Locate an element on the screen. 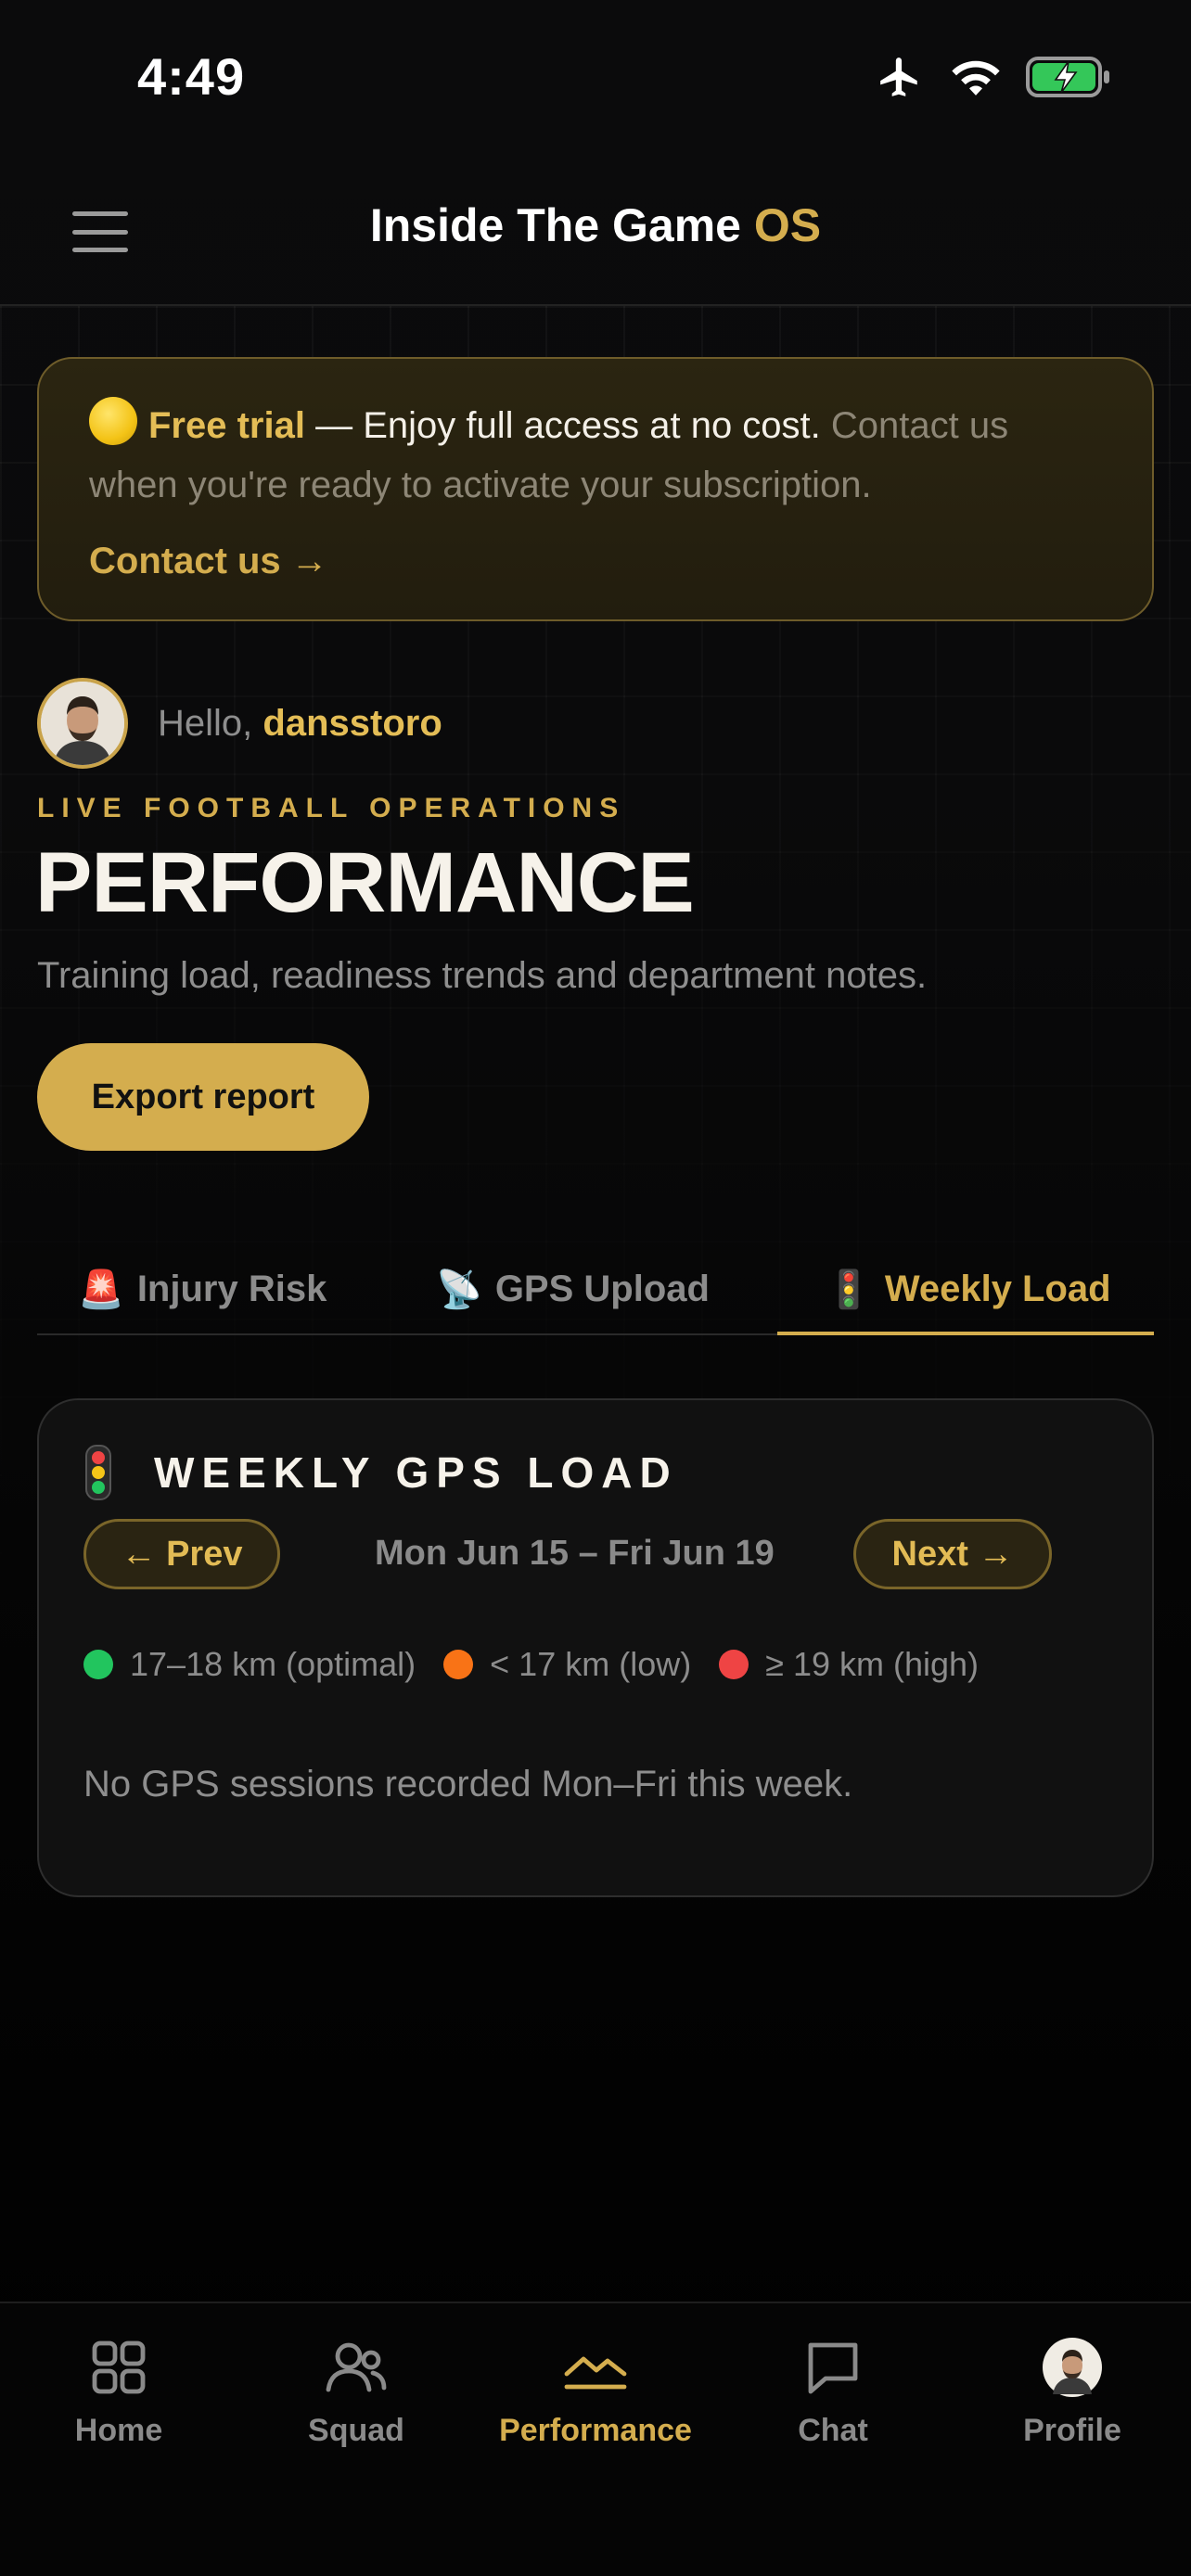  app-title-accent: OS is located at coordinates (788, 225).